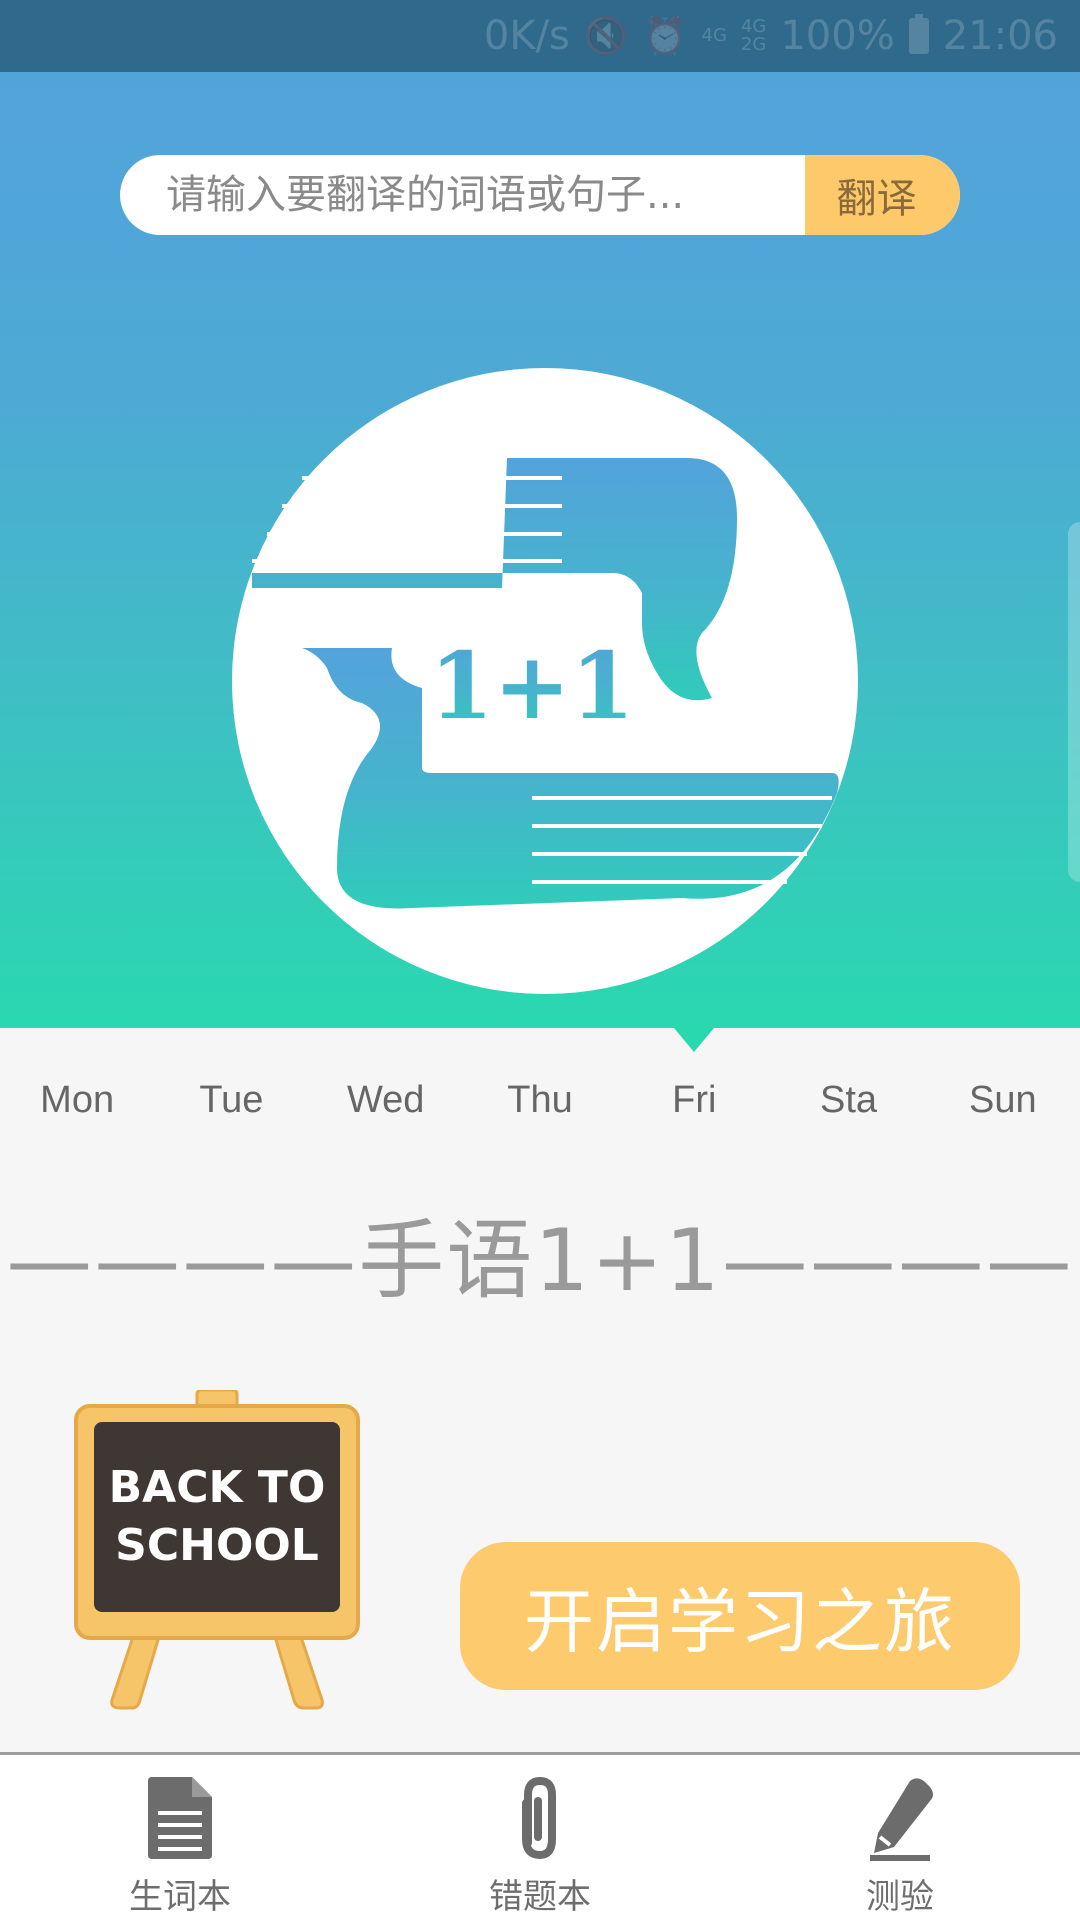 The width and height of the screenshot is (1080, 1920). Describe the element at coordinates (1003, 1100) in the screenshot. I see `day-sun: Sun` at that location.